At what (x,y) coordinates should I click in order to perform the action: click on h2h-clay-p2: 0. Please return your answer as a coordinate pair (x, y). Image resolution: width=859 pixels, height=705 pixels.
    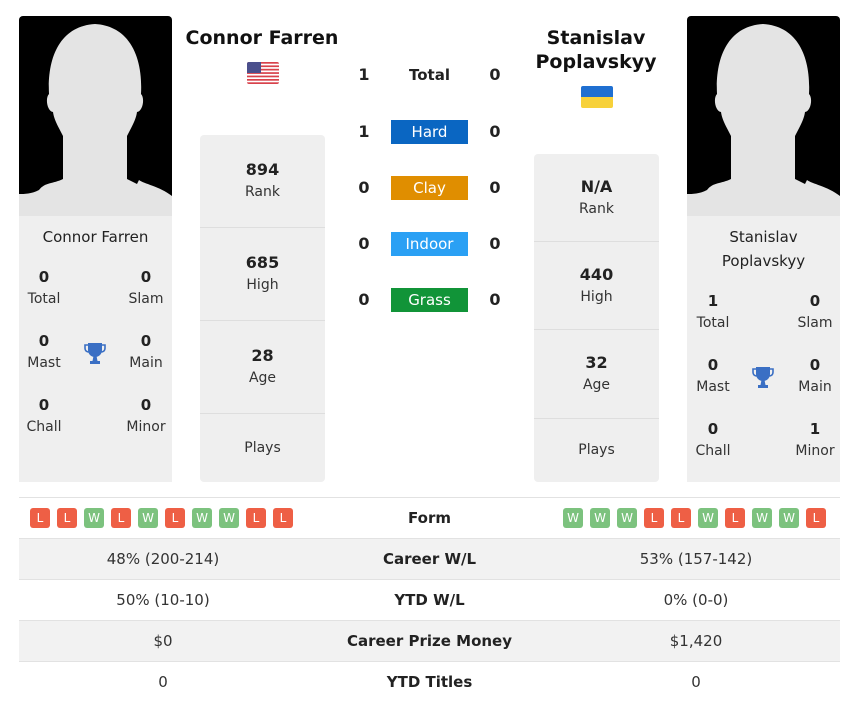
    Looking at the image, I should click on (495, 187).